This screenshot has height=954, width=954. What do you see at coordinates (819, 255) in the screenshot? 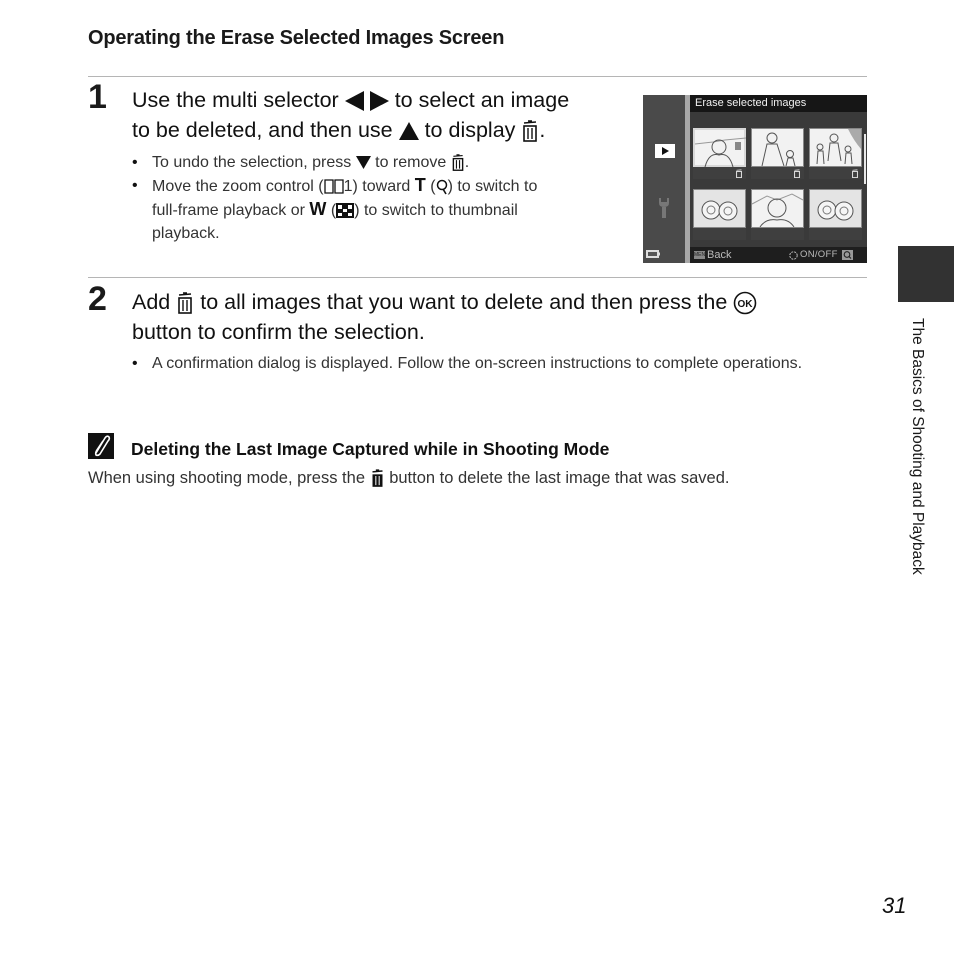
I see `on-off-label: ON/OFF` at bounding box center [819, 255].